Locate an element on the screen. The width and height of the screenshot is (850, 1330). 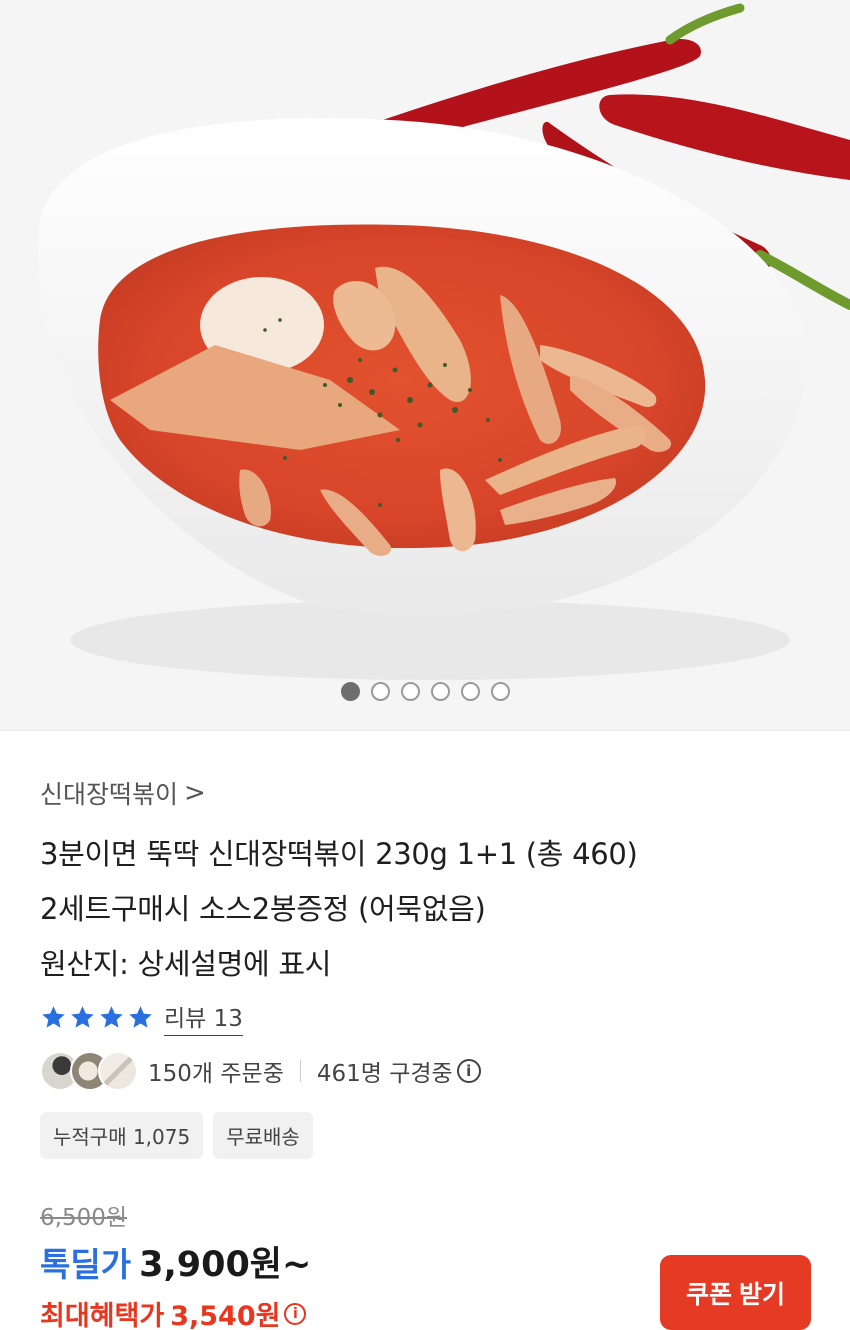
get-coupon-button: 쿠폰 받기 is located at coordinates (735, 1292).